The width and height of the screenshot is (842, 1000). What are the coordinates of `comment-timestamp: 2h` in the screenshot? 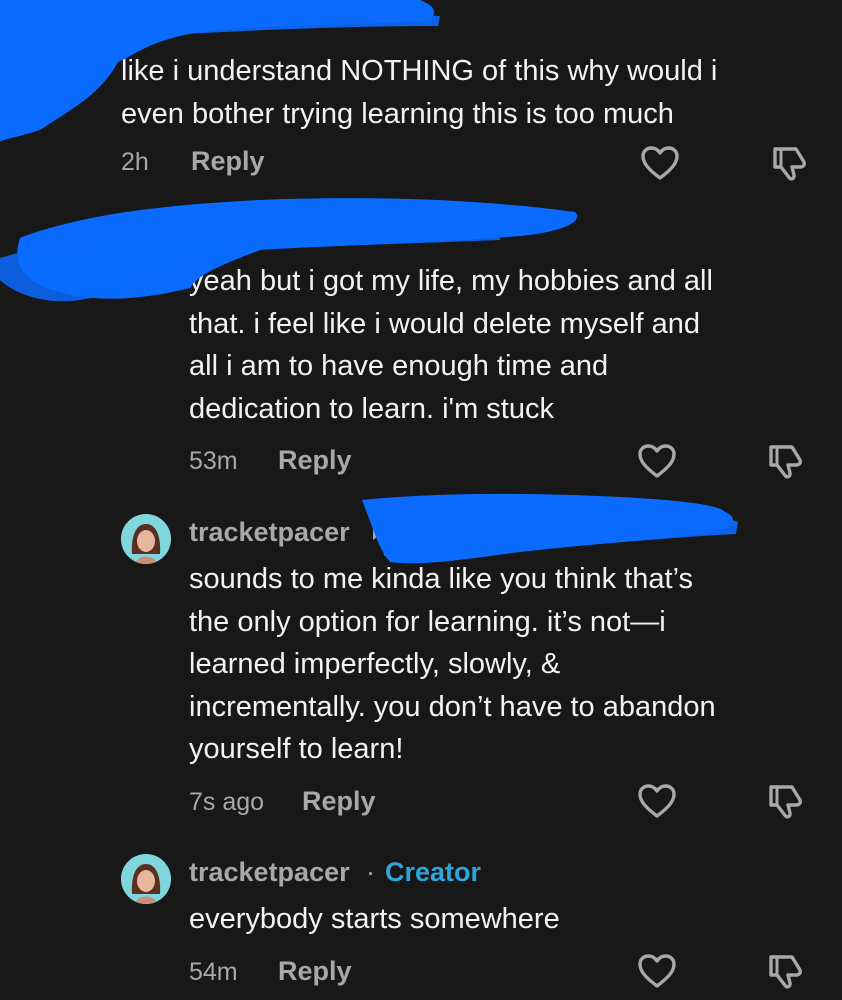 It's located at (135, 162).